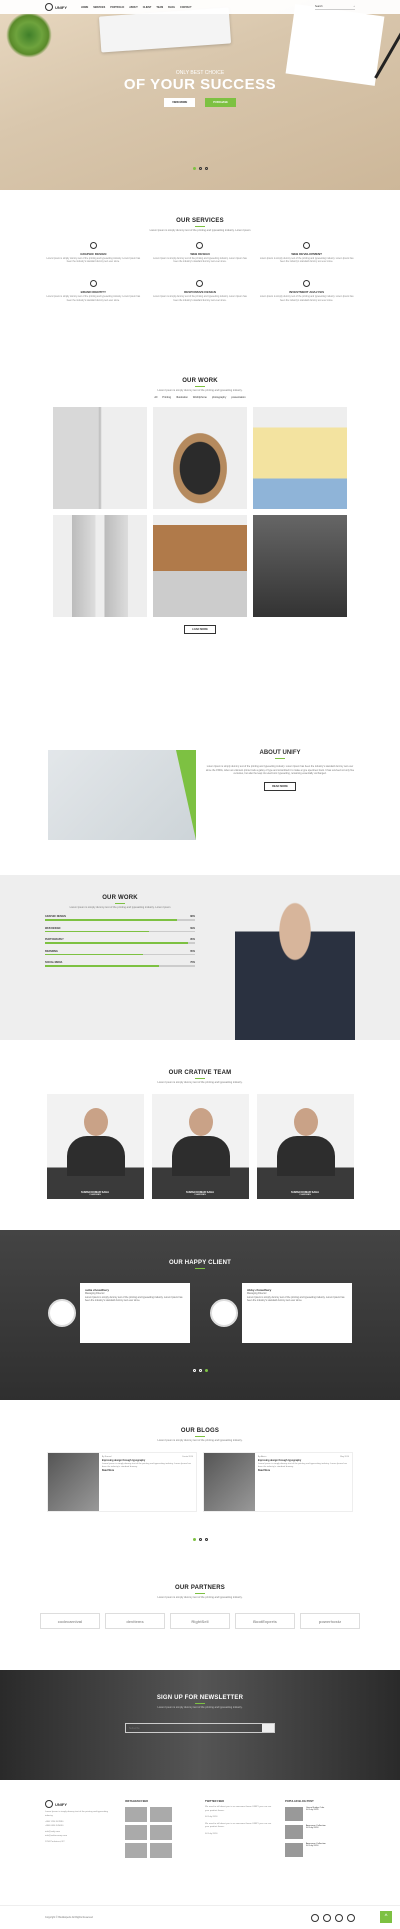 This screenshot has width=400, height=1929. I want to click on phone-text: +880 1234 567890, so click(54, 1822).